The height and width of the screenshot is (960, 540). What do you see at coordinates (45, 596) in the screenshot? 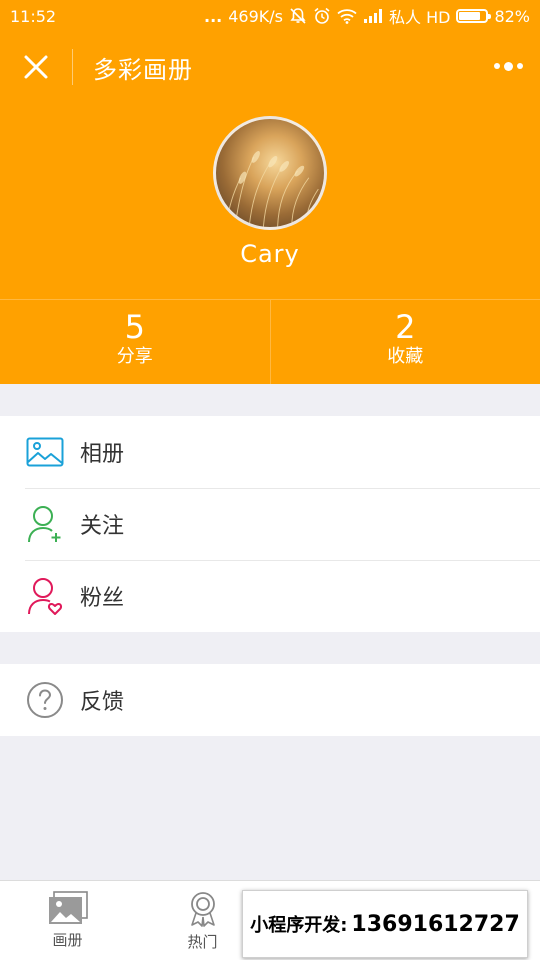
I see `user-heart-icon` at bounding box center [45, 596].